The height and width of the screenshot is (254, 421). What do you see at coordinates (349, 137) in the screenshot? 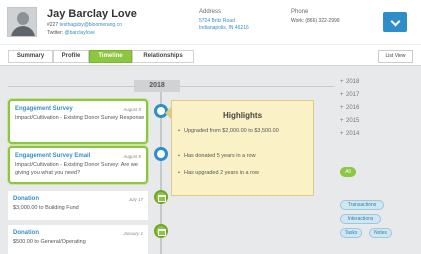
I see `year-filter-2014: 2014` at bounding box center [349, 137].